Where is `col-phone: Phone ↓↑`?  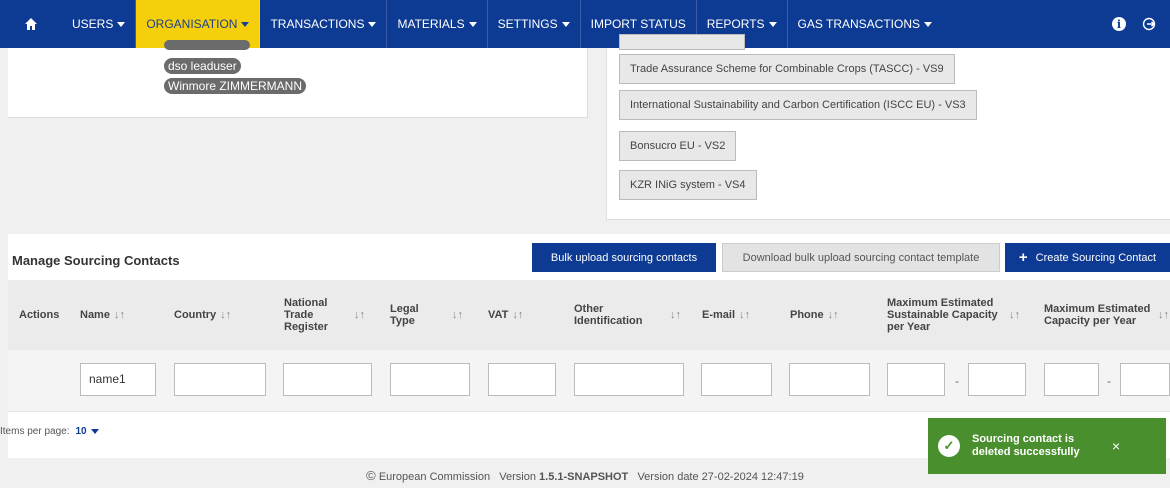
col-phone: Phone ↓↑ is located at coordinates (814, 315).